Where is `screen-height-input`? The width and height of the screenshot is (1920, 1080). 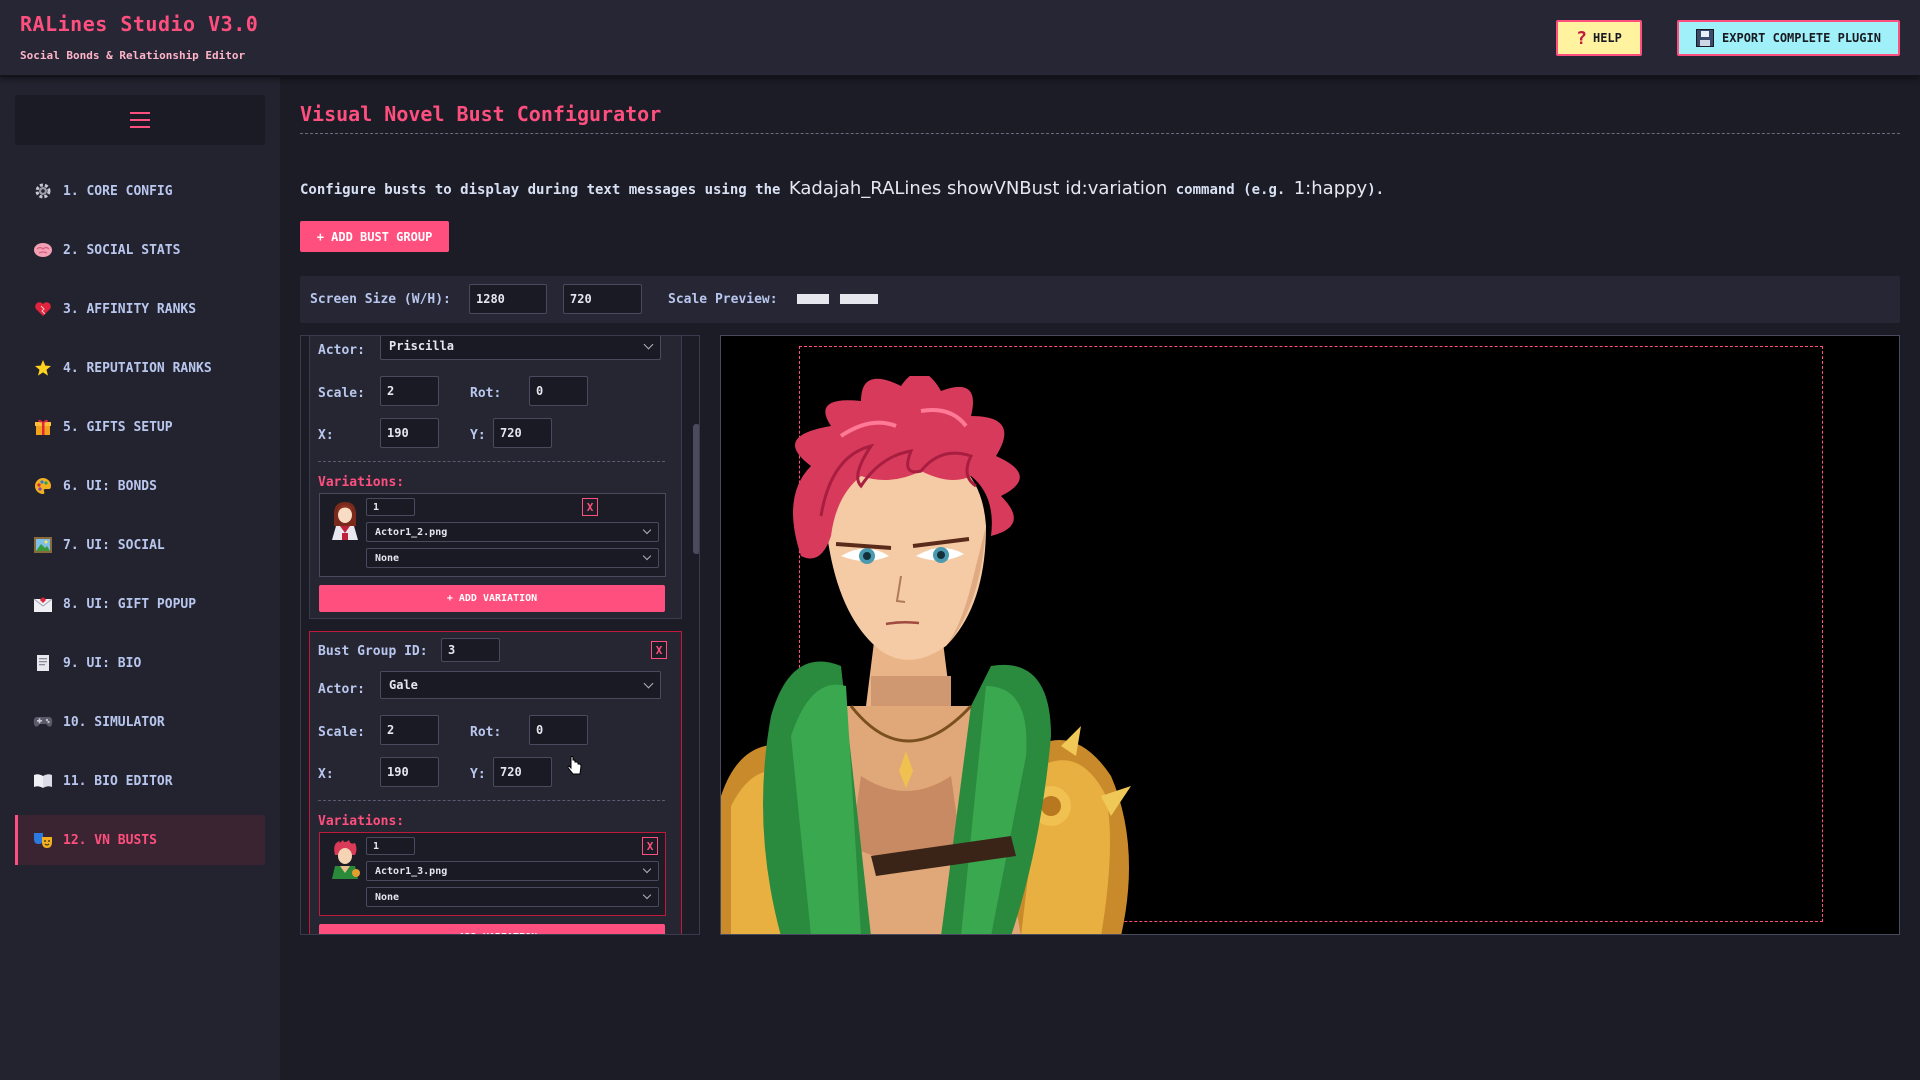 screen-height-input is located at coordinates (602, 299).